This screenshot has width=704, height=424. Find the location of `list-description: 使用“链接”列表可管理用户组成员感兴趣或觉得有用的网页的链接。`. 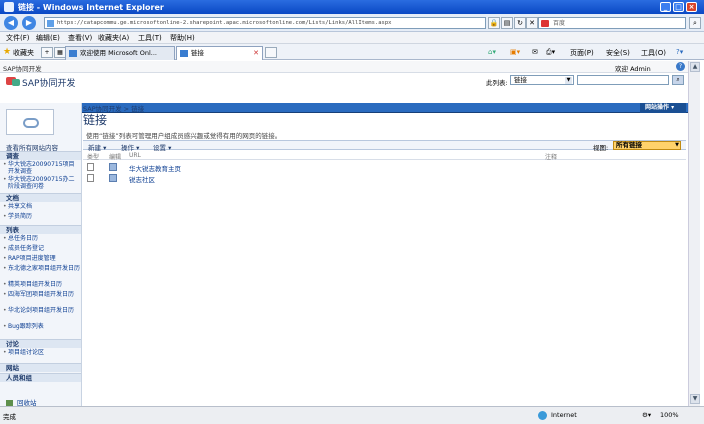

list-description: 使用“链接”列表可管理用户组成员感兴趣或觉得有用的网页的链接。 is located at coordinates (184, 136).